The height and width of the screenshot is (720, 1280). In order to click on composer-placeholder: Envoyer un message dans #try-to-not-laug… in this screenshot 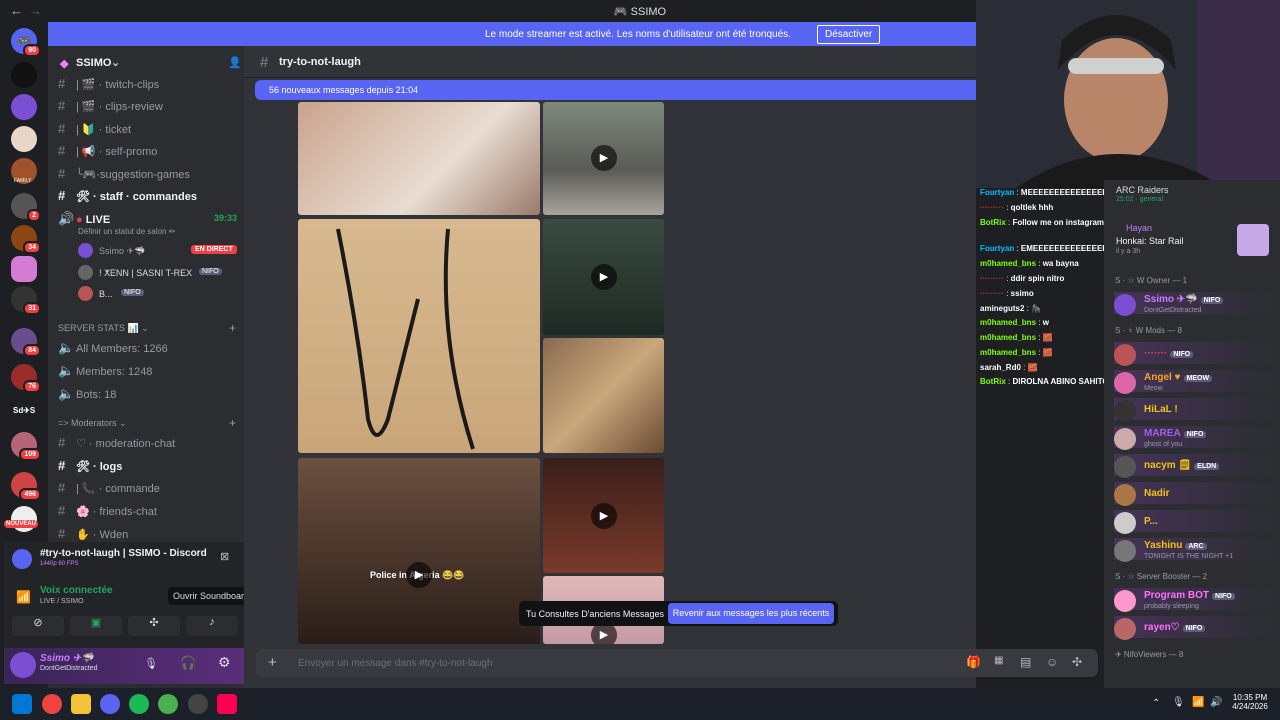, I will do `click(395, 663)`.